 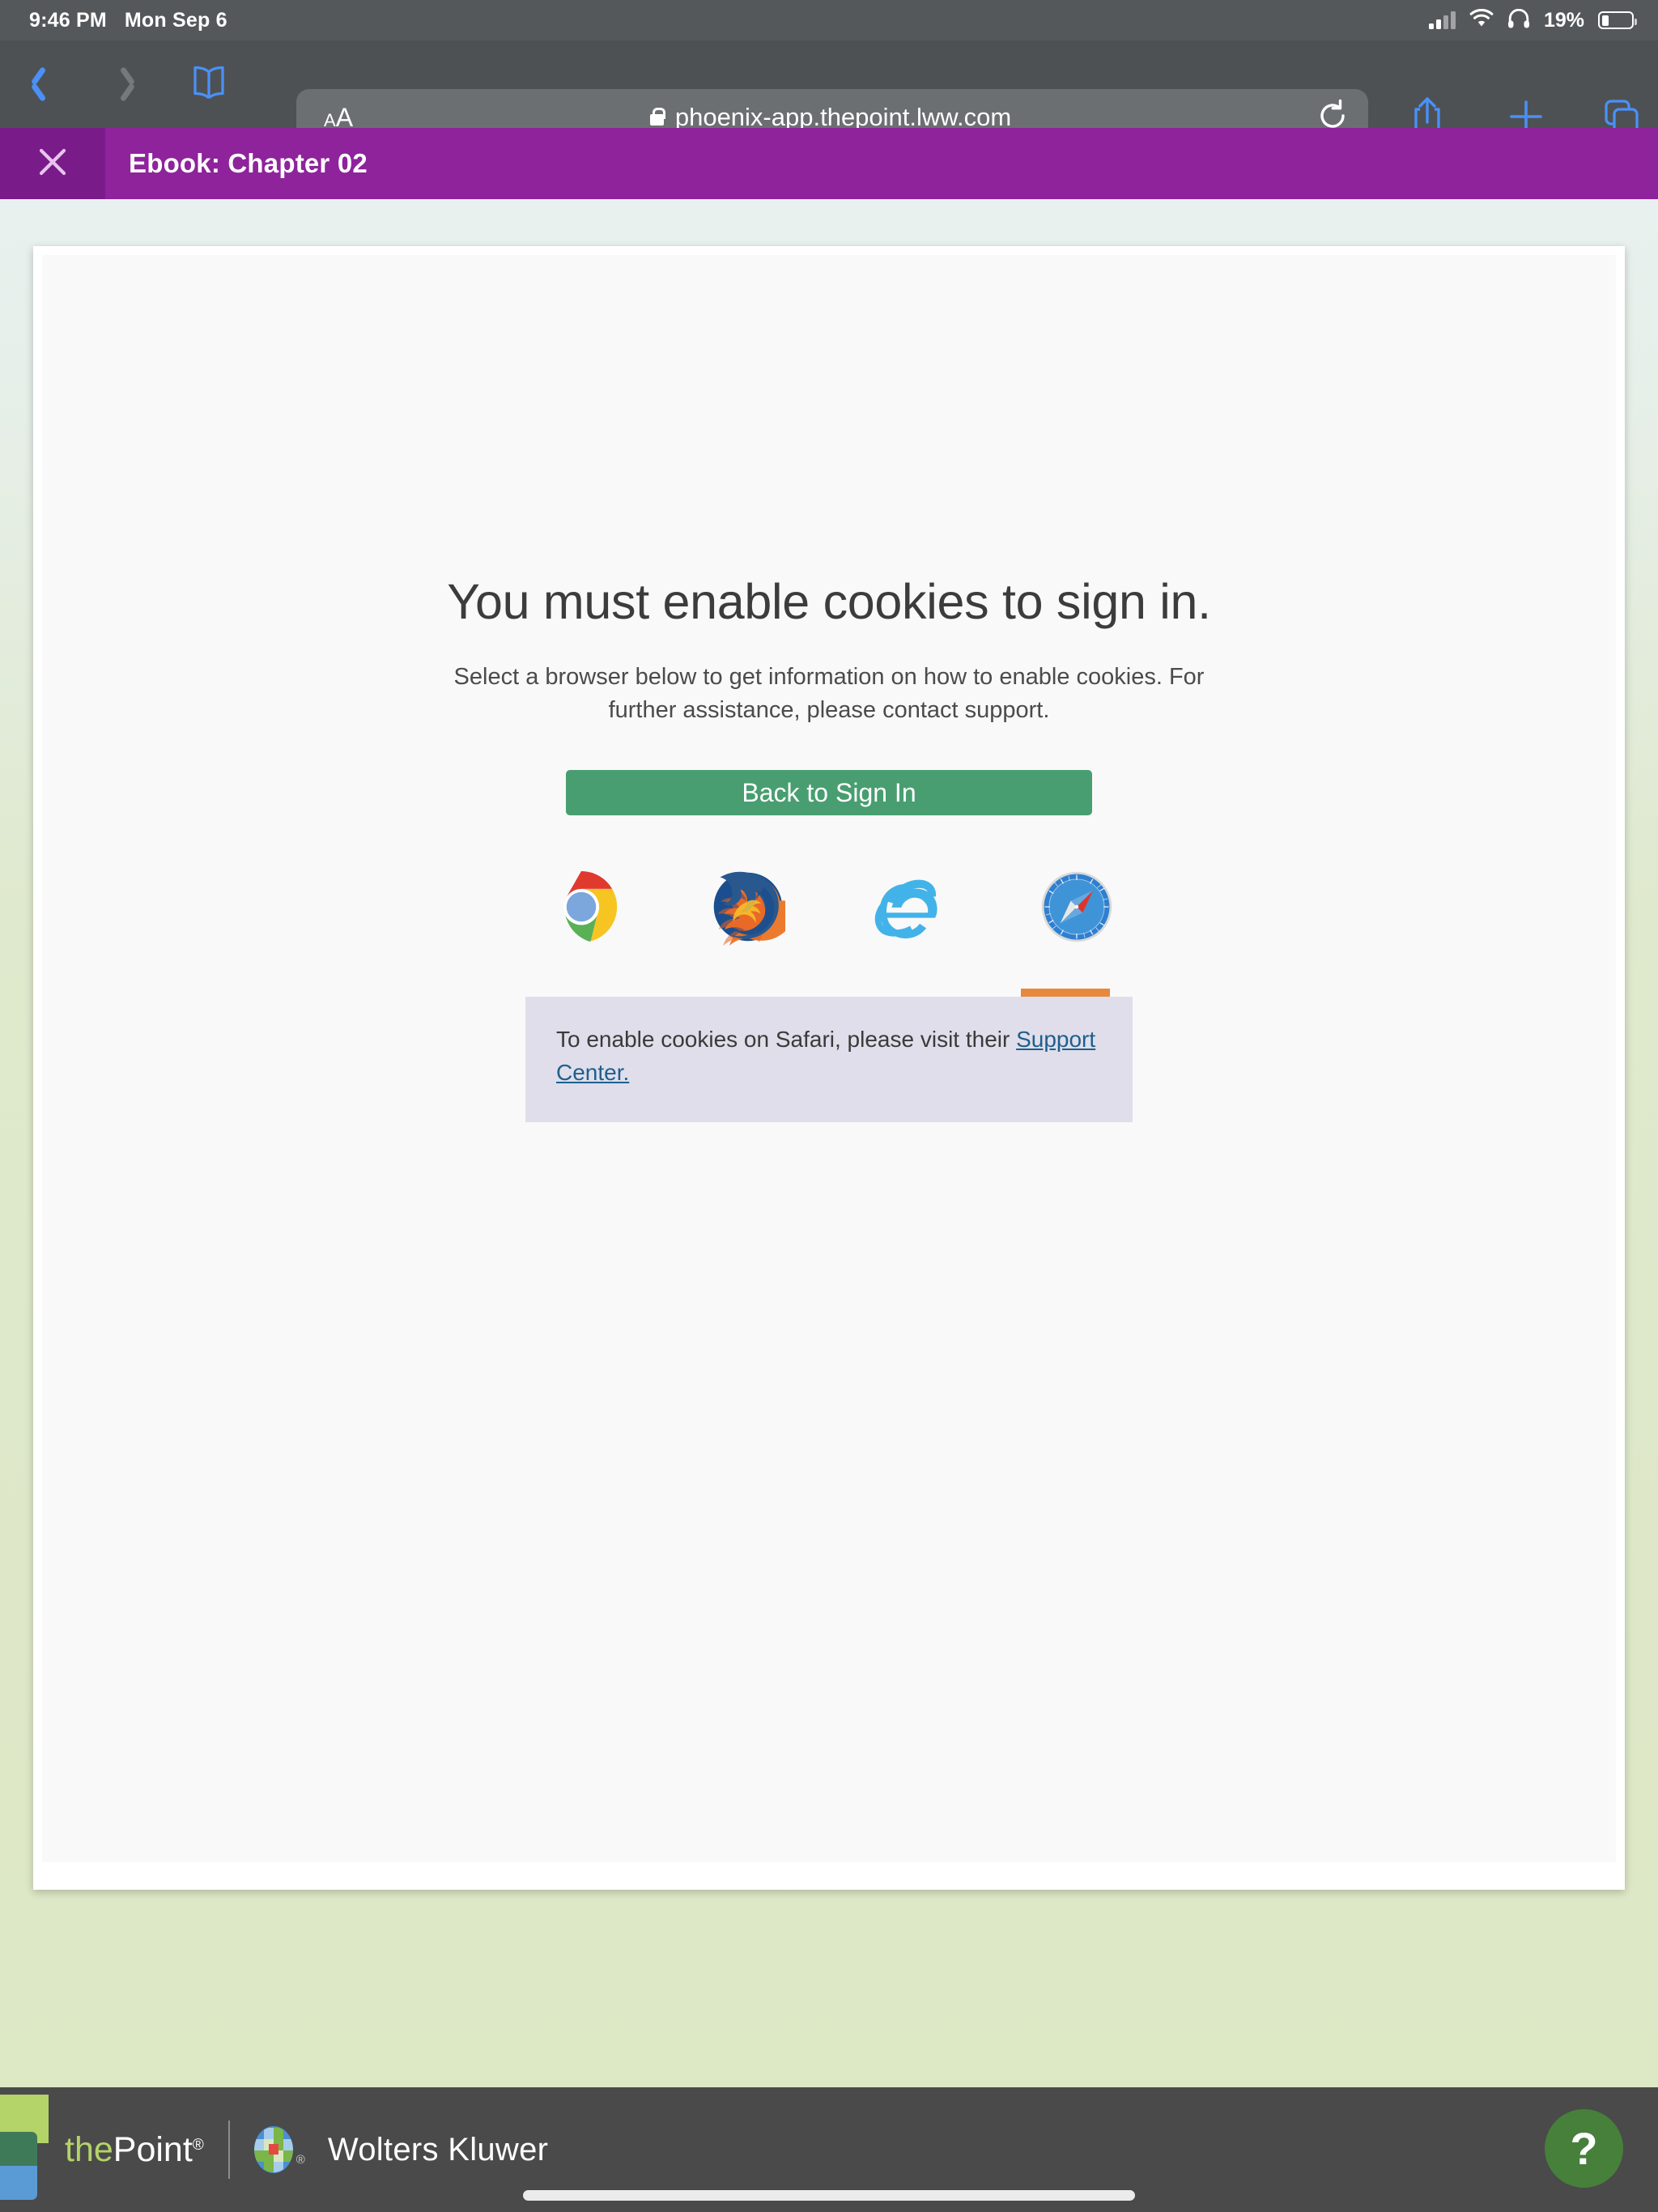 I want to click on status-bar-time: 9:46 PM, so click(x=68, y=20).